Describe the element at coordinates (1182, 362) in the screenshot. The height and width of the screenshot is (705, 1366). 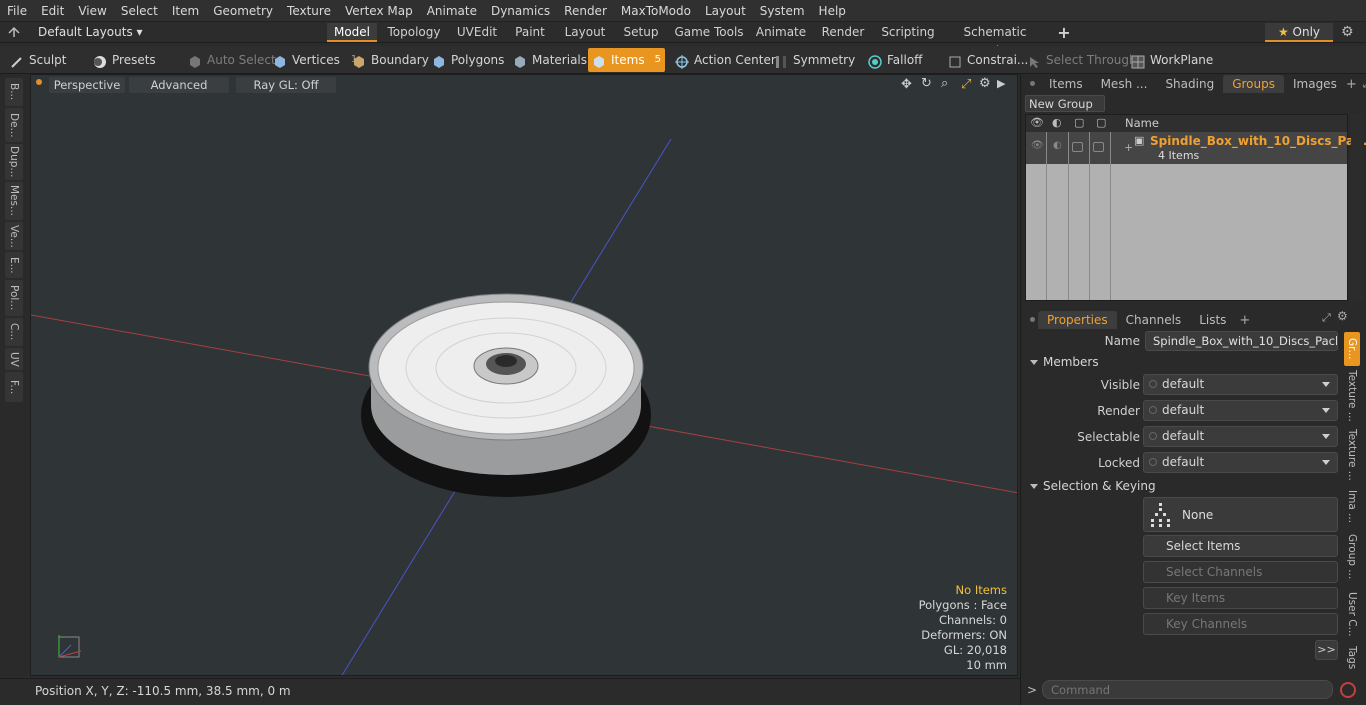
I see `members-section: Members` at that location.